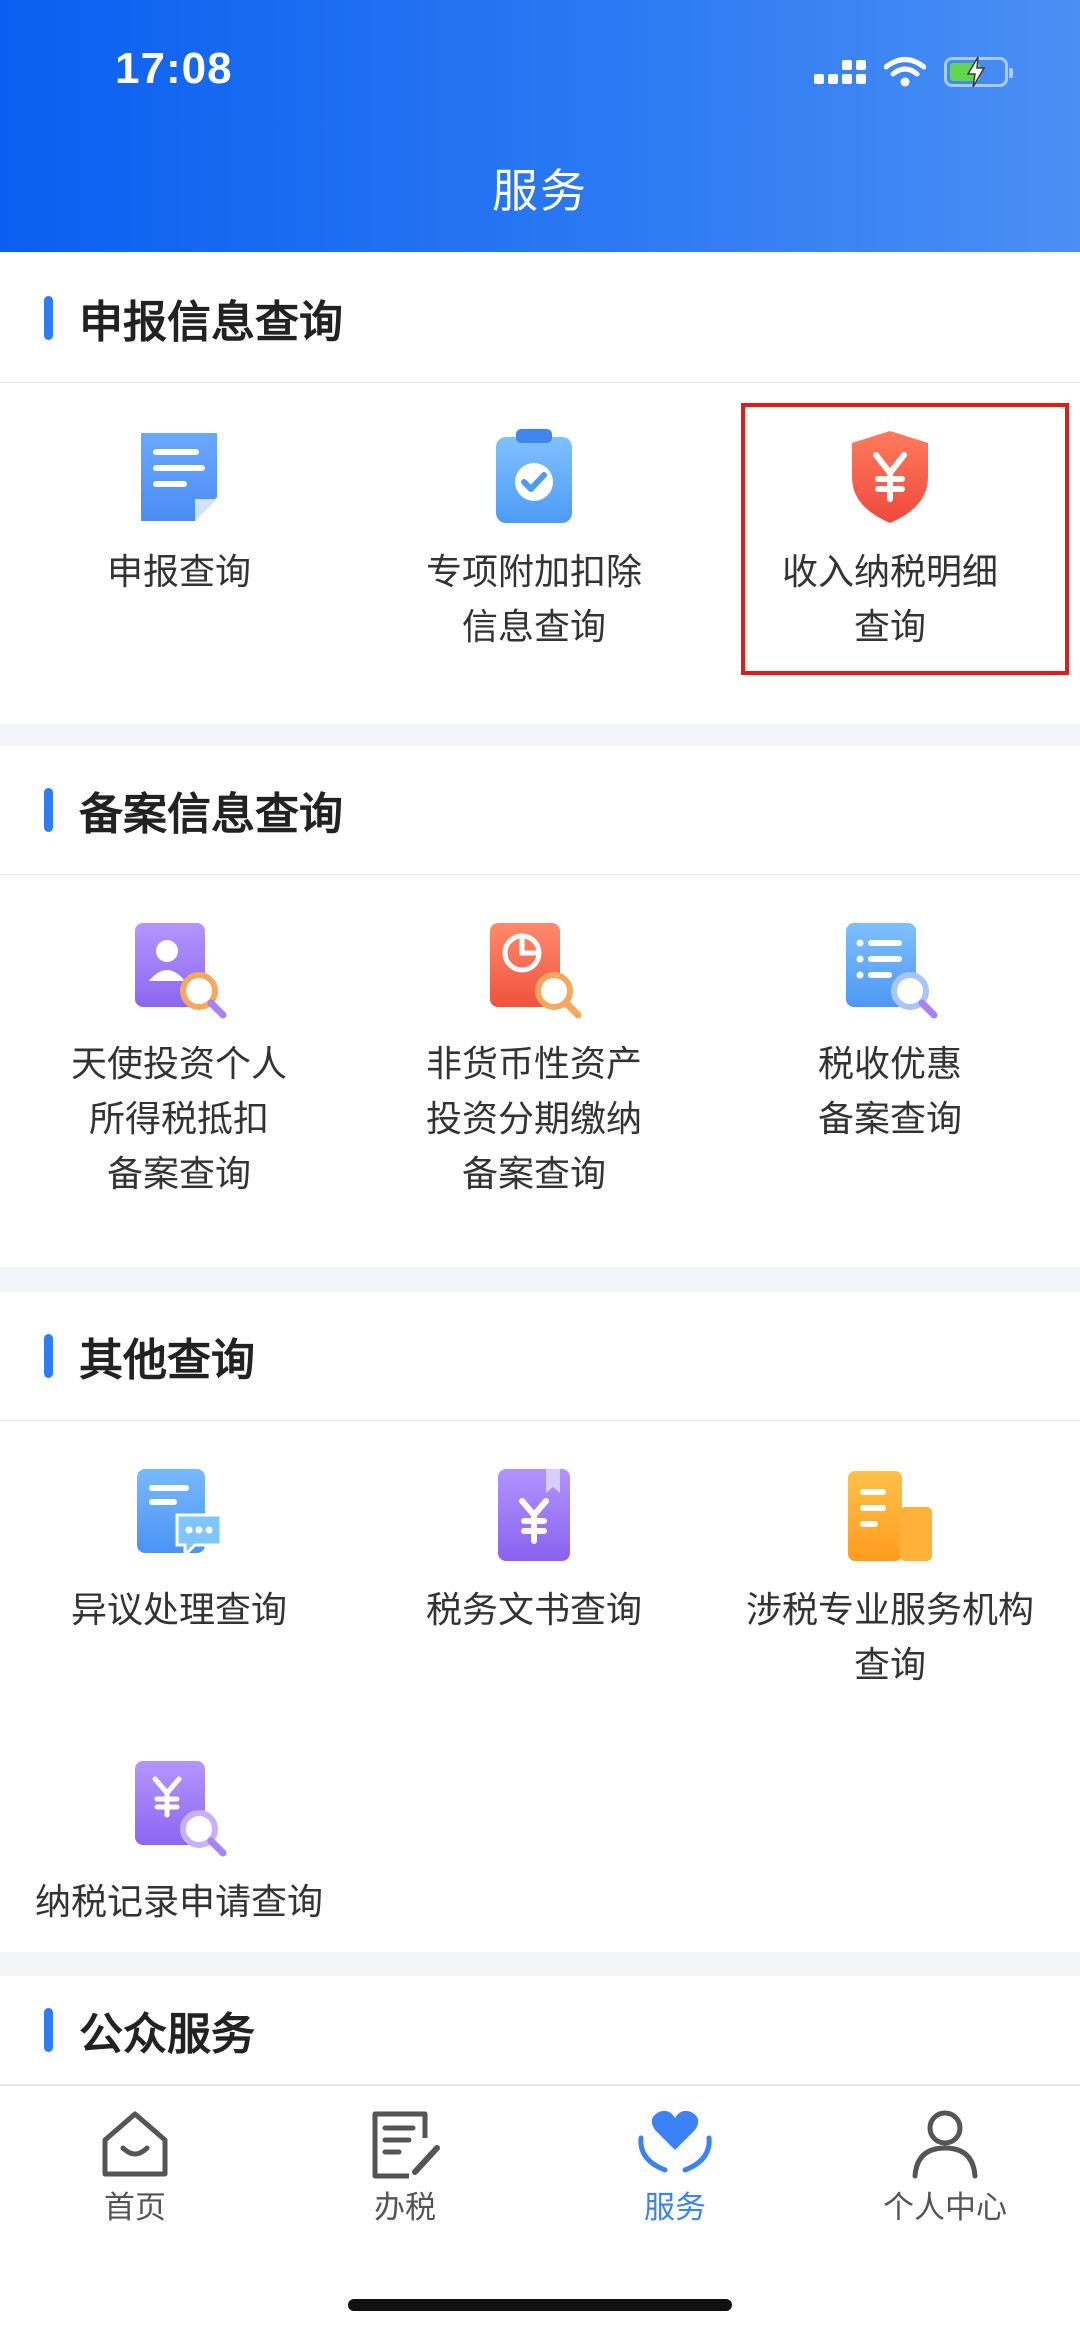 This screenshot has width=1080, height=2338. Describe the element at coordinates (945, 2208) in the screenshot. I see `tab-label: 个人中心` at that location.